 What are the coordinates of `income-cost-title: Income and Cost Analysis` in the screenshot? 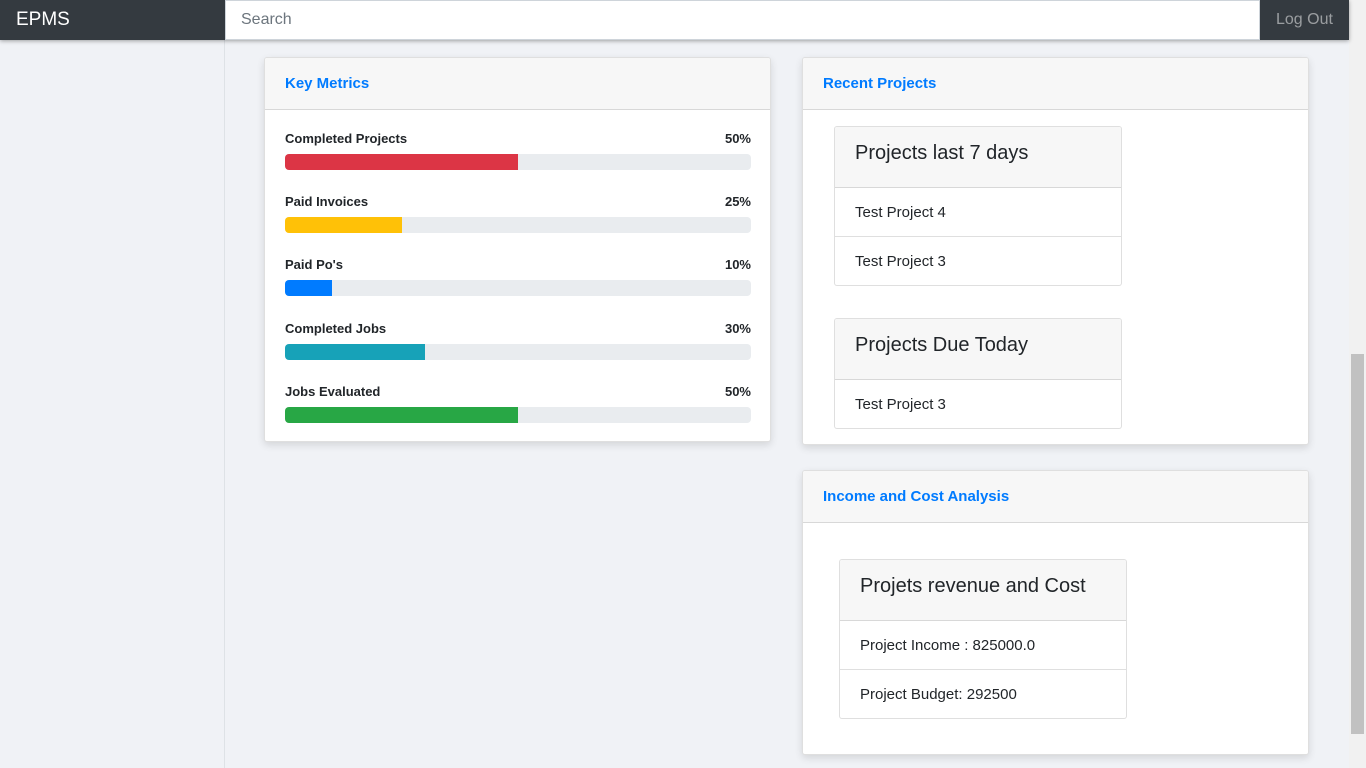 It's located at (1055, 497).